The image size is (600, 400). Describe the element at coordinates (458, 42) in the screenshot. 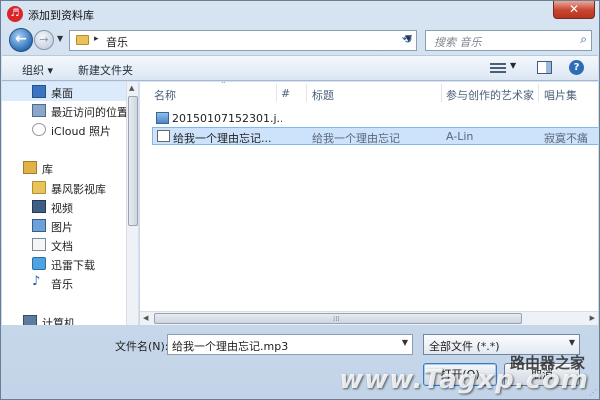

I see `search-placeholder: 搜索 音乐` at that location.